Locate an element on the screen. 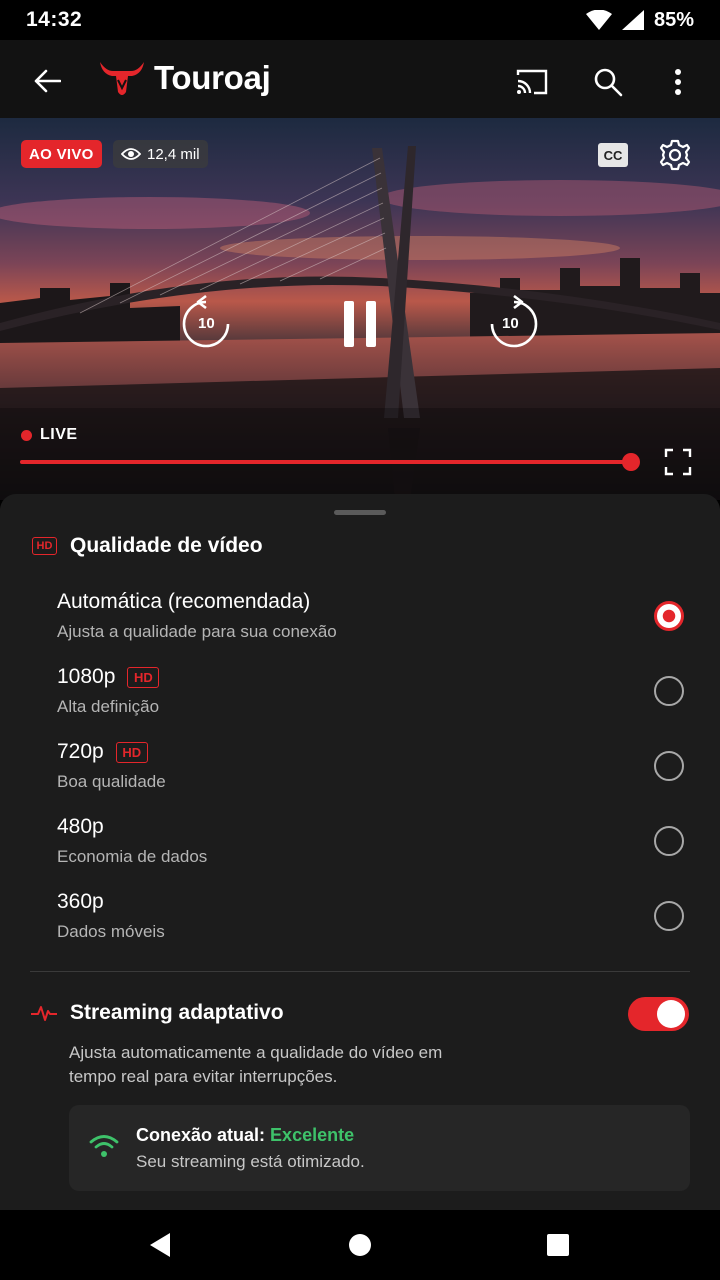 The width and height of the screenshot is (720, 1280). nav-back-icon is located at coordinates (160, 1245).